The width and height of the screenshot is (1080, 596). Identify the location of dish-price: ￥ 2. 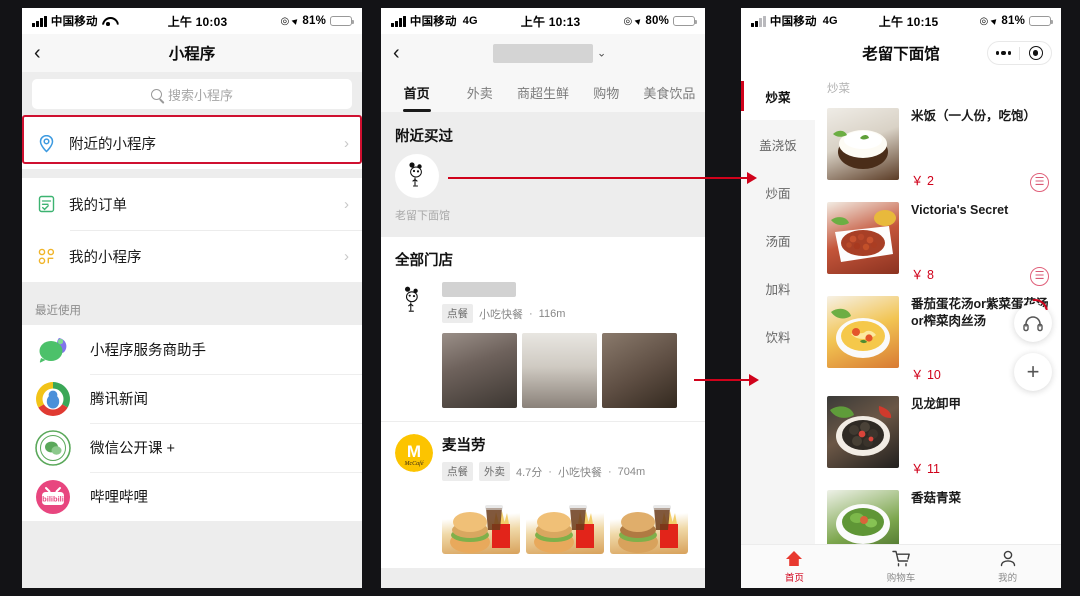
(922, 181).